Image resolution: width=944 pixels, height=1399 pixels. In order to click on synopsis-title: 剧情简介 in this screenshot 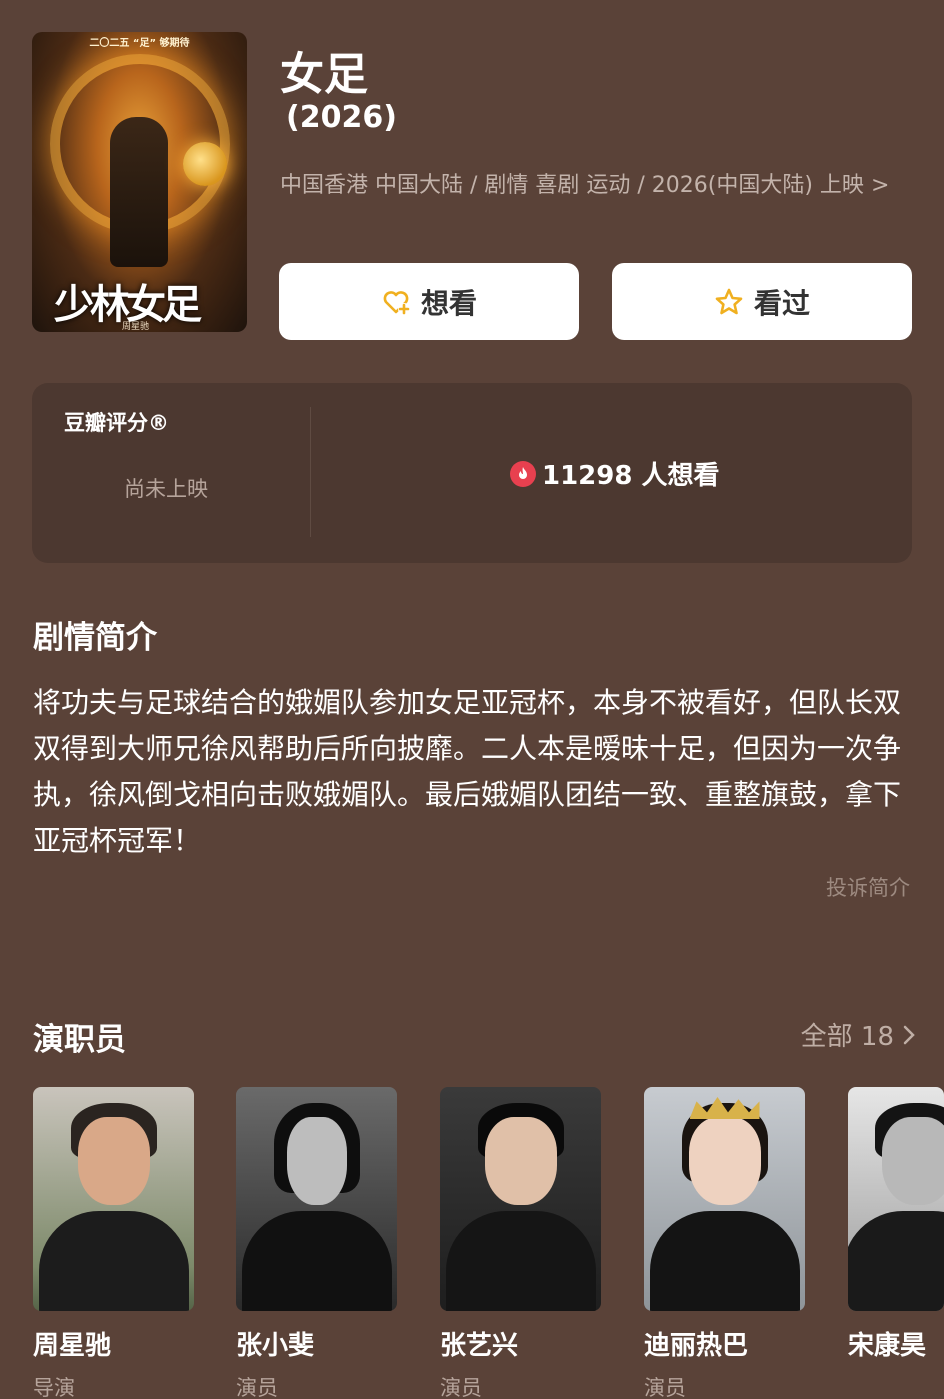, I will do `click(95, 638)`.